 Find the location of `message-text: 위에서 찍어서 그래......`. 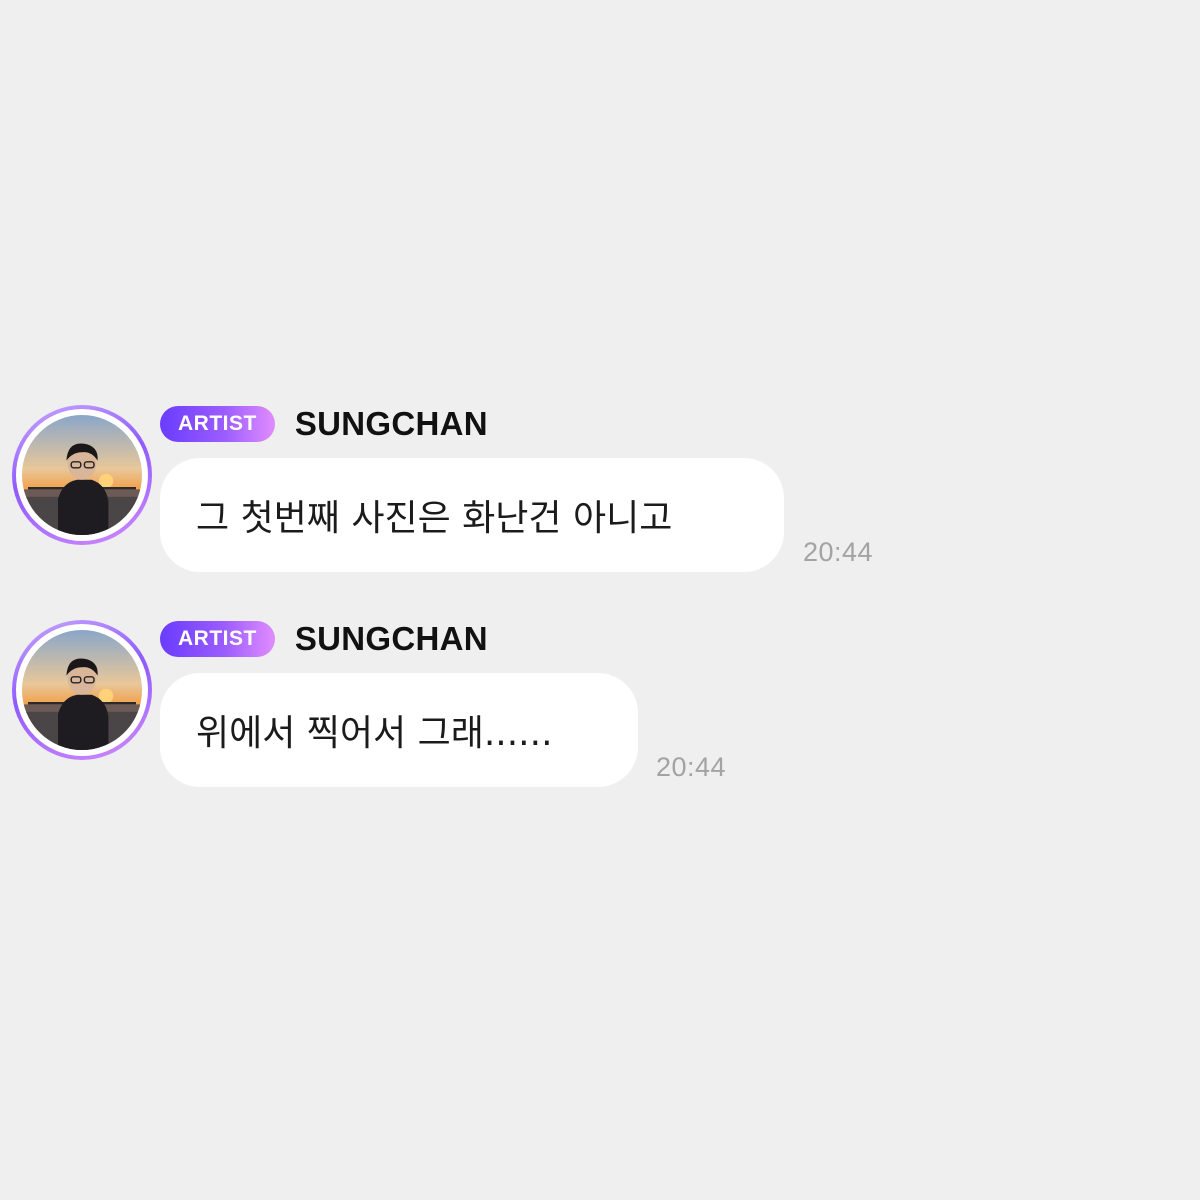

message-text: 위에서 찍어서 그래...... is located at coordinates (374, 733).